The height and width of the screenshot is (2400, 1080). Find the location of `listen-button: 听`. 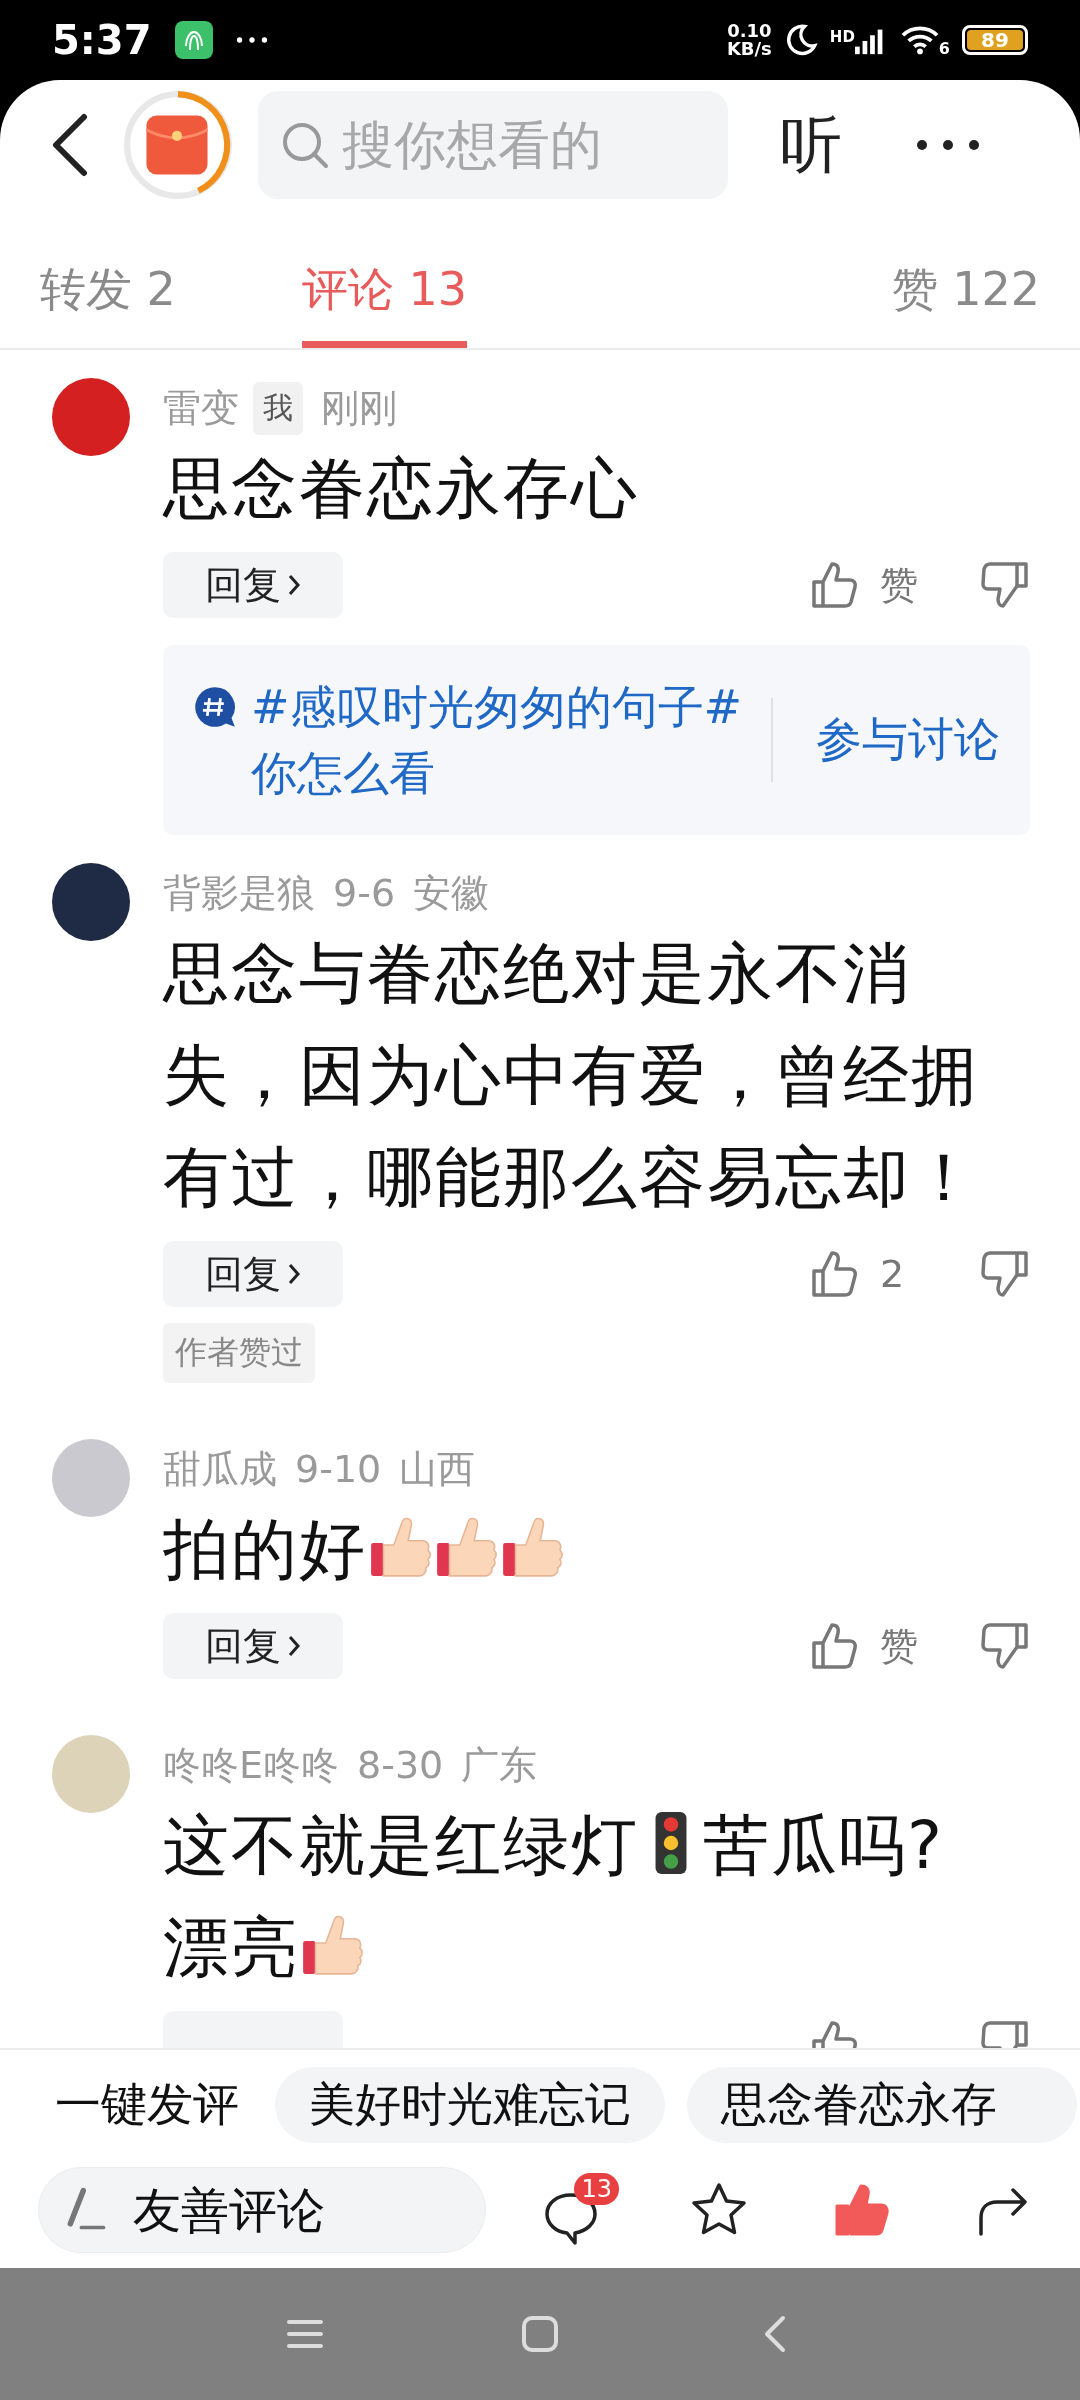

listen-button: 听 is located at coordinates (811, 145).